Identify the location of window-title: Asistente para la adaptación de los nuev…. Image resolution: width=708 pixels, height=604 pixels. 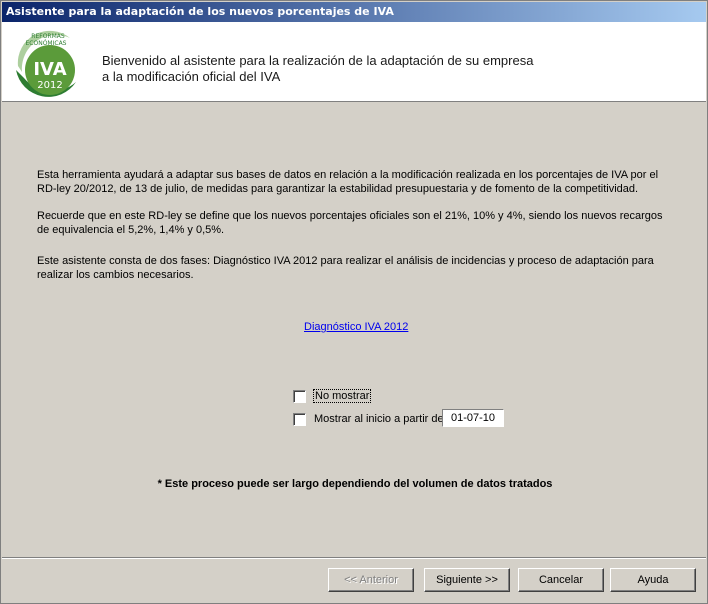
(200, 11).